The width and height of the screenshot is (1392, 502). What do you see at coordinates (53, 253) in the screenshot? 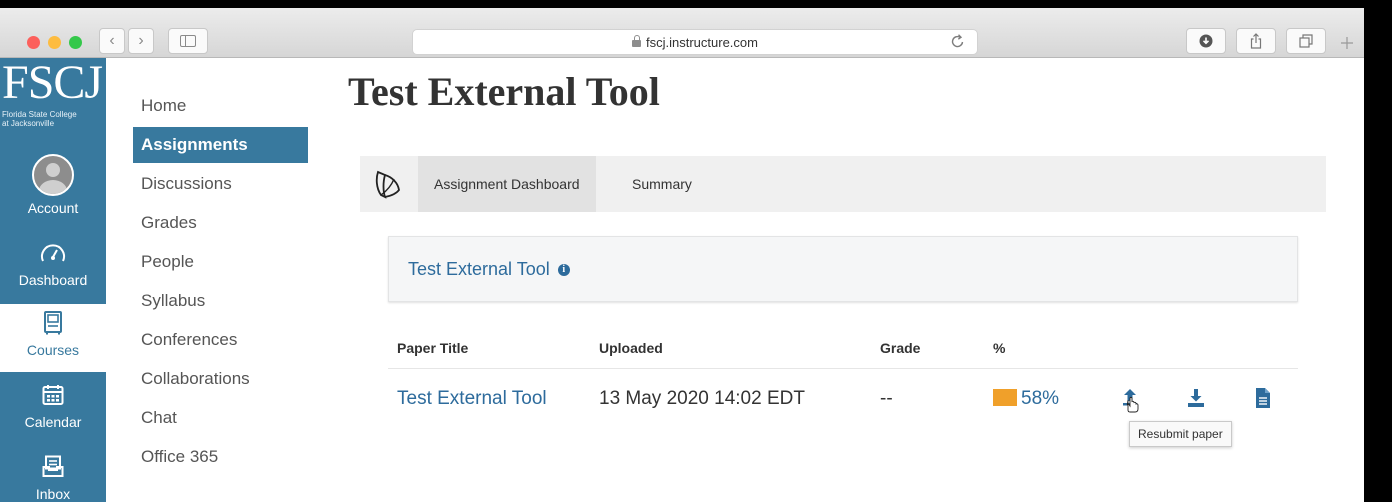
I see `dashboard-icon` at bounding box center [53, 253].